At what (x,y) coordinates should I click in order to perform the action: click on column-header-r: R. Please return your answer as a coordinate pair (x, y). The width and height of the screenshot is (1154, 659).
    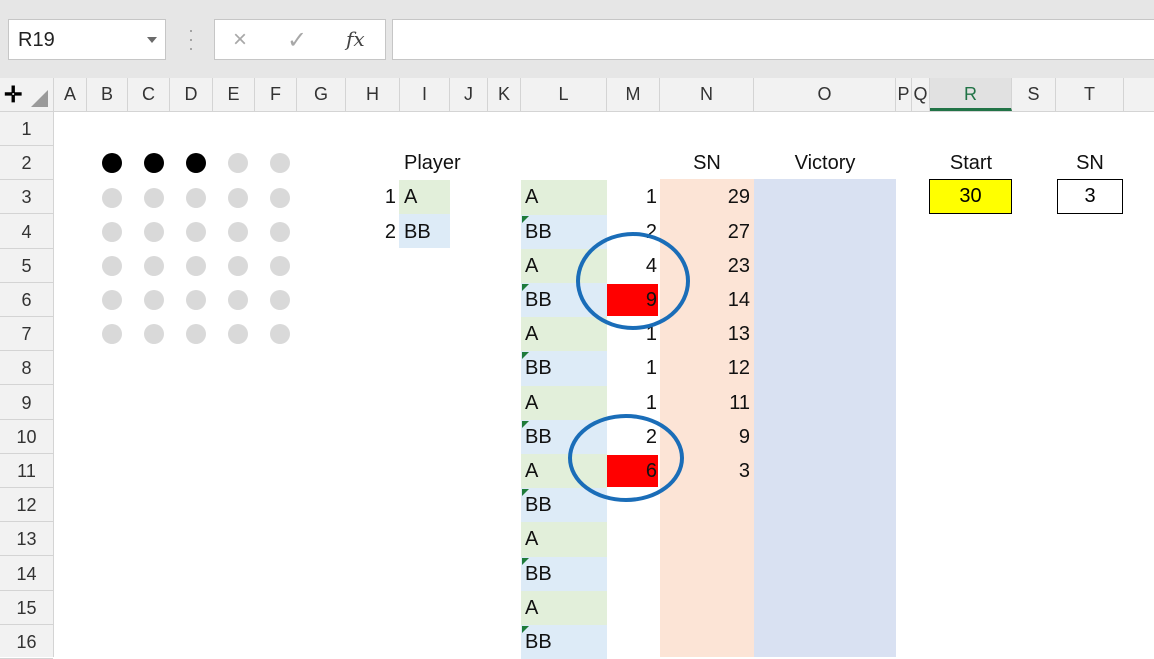
    Looking at the image, I should click on (971, 94).